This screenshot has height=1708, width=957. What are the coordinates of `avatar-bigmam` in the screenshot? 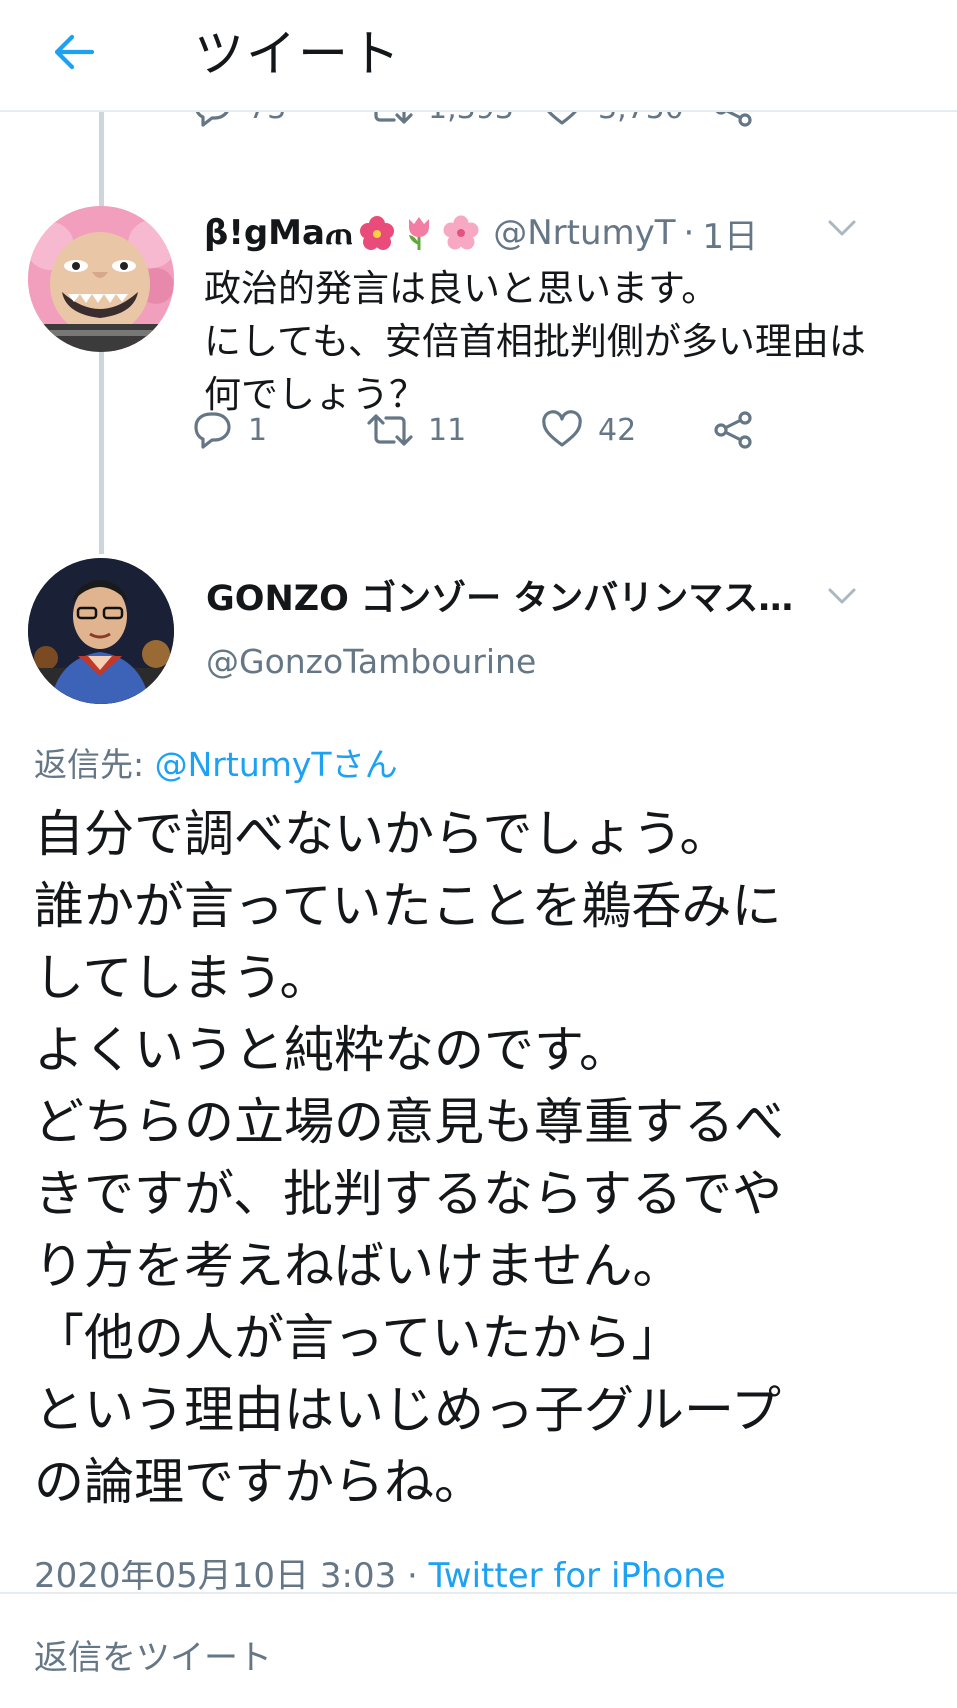 It's located at (101, 279).